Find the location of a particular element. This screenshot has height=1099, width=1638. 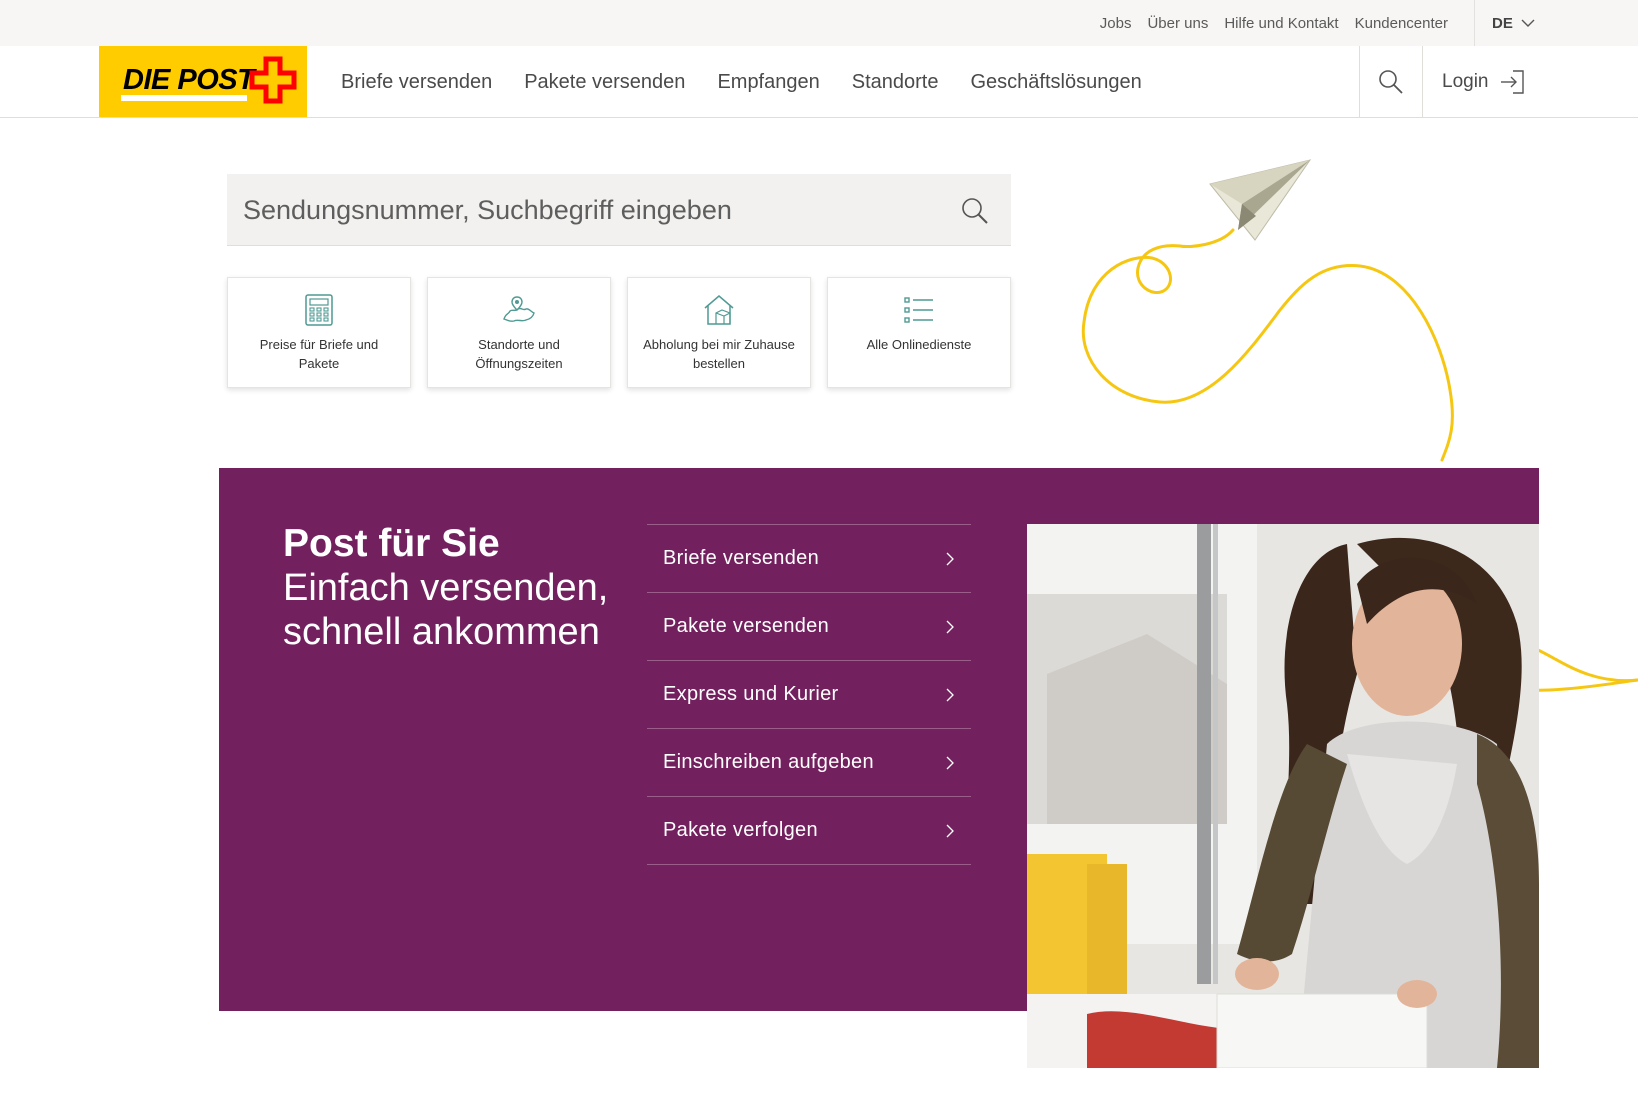

header-search-button is located at coordinates (1391, 82).